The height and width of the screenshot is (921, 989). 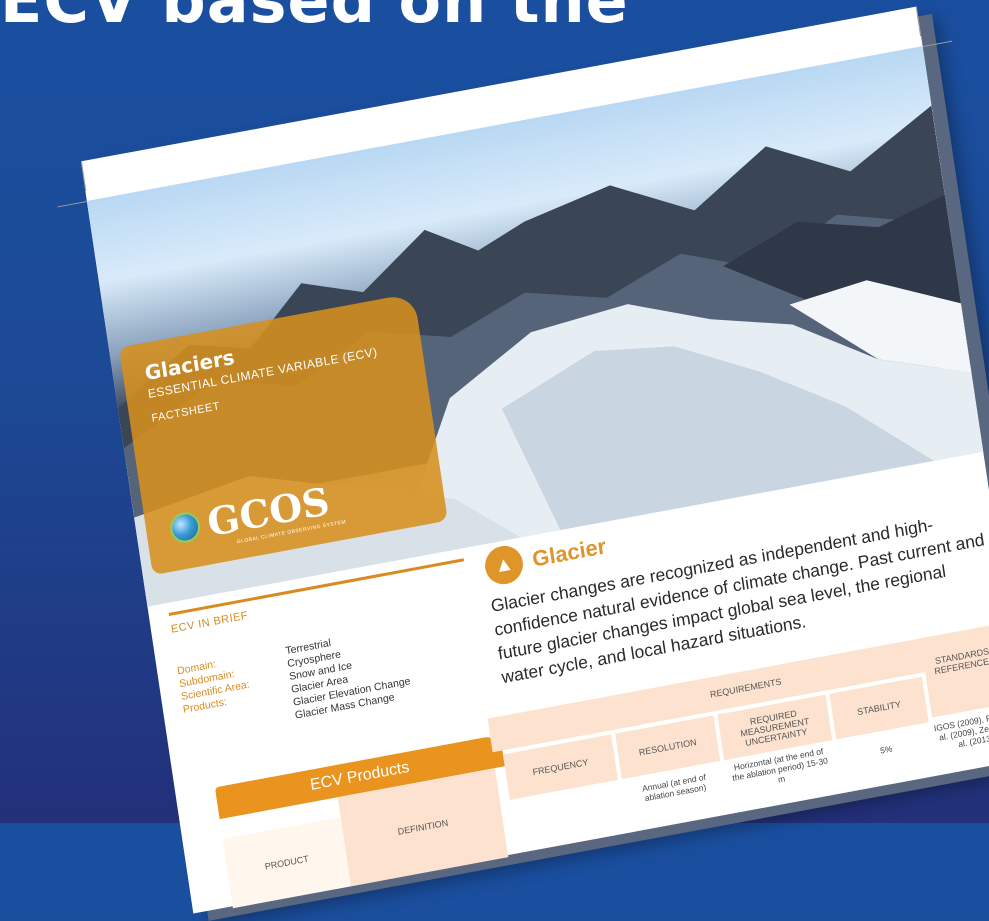 I want to click on row1-stability: 5%, so click(x=886, y=749).